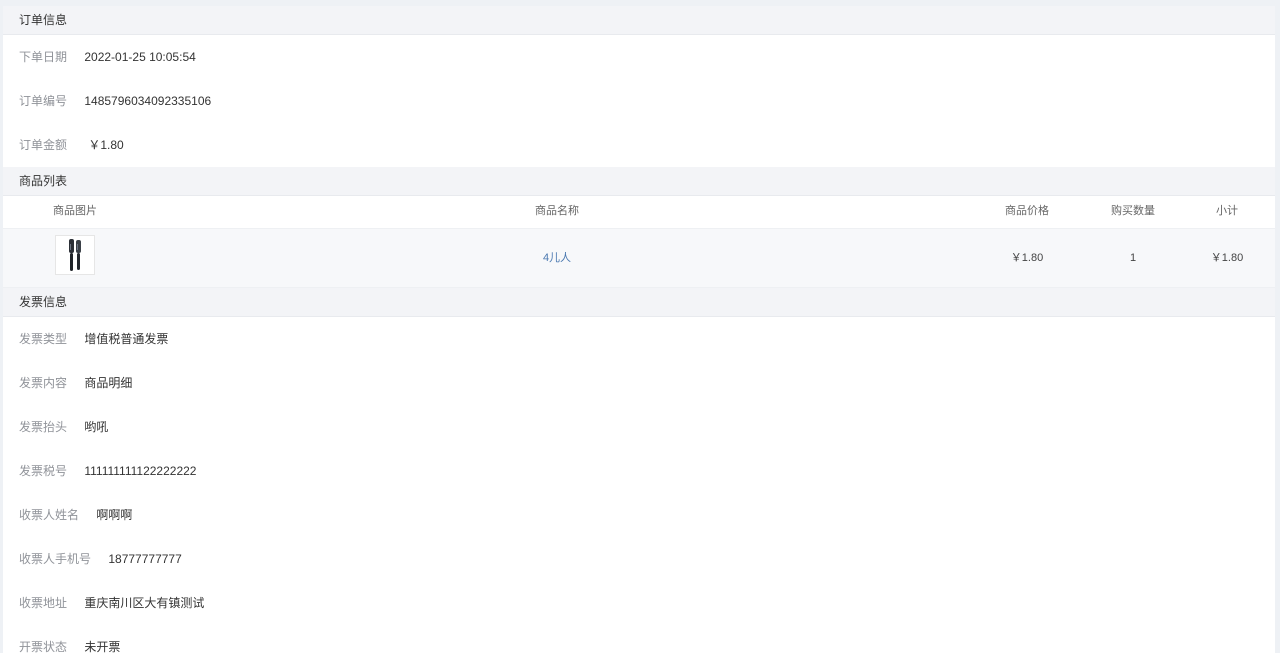 The image size is (1280, 653). What do you see at coordinates (1027, 211) in the screenshot?
I see `column-price: 商品价格` at bounding box center [1027, 211].